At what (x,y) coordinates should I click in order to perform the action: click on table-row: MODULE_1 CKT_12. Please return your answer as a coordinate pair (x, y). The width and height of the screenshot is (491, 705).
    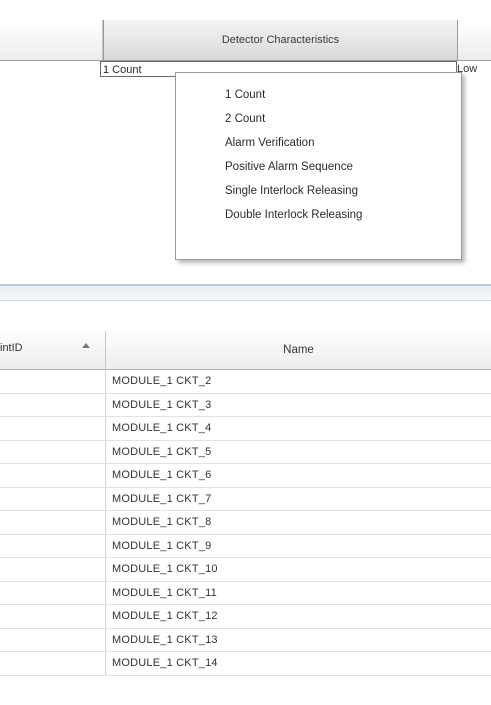
    Looking at the image, I should click on (245, 617).